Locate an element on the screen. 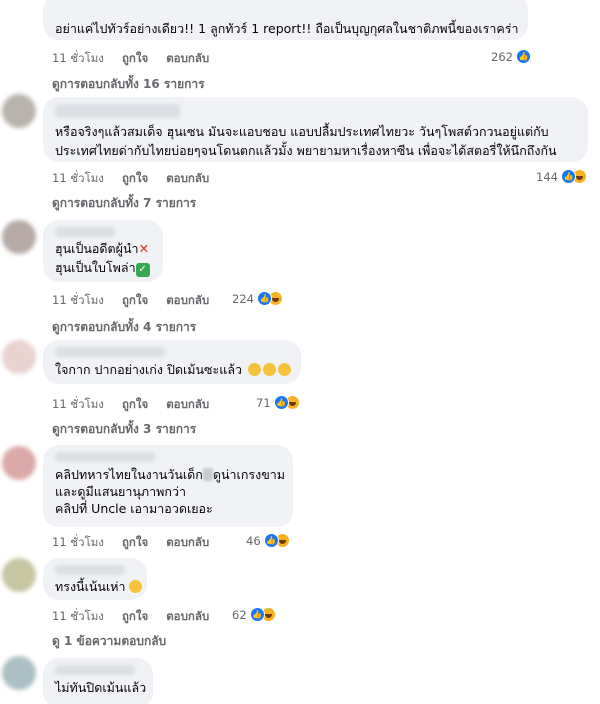  grimacing-face-icon is located at coordinates (136, 586).